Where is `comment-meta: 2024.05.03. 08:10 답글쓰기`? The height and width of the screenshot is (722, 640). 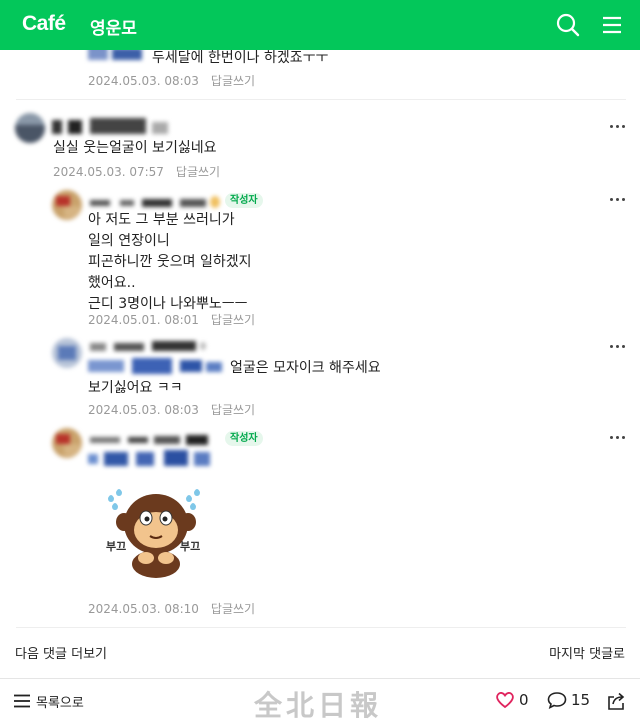 comment-meta: 2024.05.03. 08:10 답글쓰기 is located at coordinates (171, 608).